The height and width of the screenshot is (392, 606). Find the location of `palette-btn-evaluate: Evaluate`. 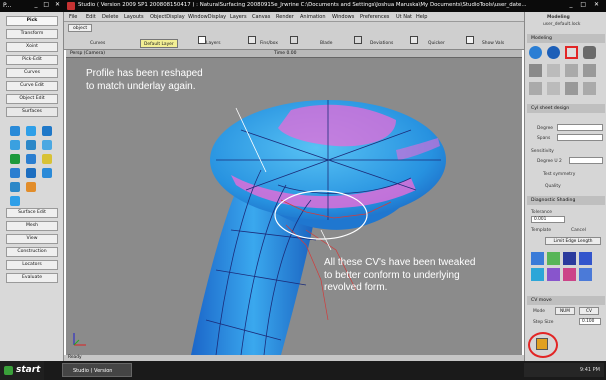

palette-btn-evaluate: Evaluate is located at coordinates (32, 278).